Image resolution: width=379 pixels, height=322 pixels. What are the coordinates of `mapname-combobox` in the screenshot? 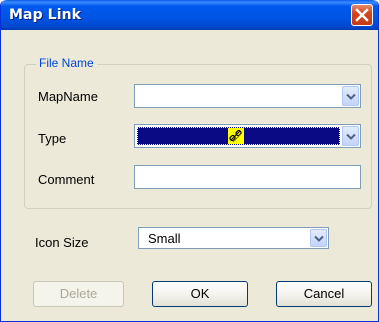 It's located at (247, 96).